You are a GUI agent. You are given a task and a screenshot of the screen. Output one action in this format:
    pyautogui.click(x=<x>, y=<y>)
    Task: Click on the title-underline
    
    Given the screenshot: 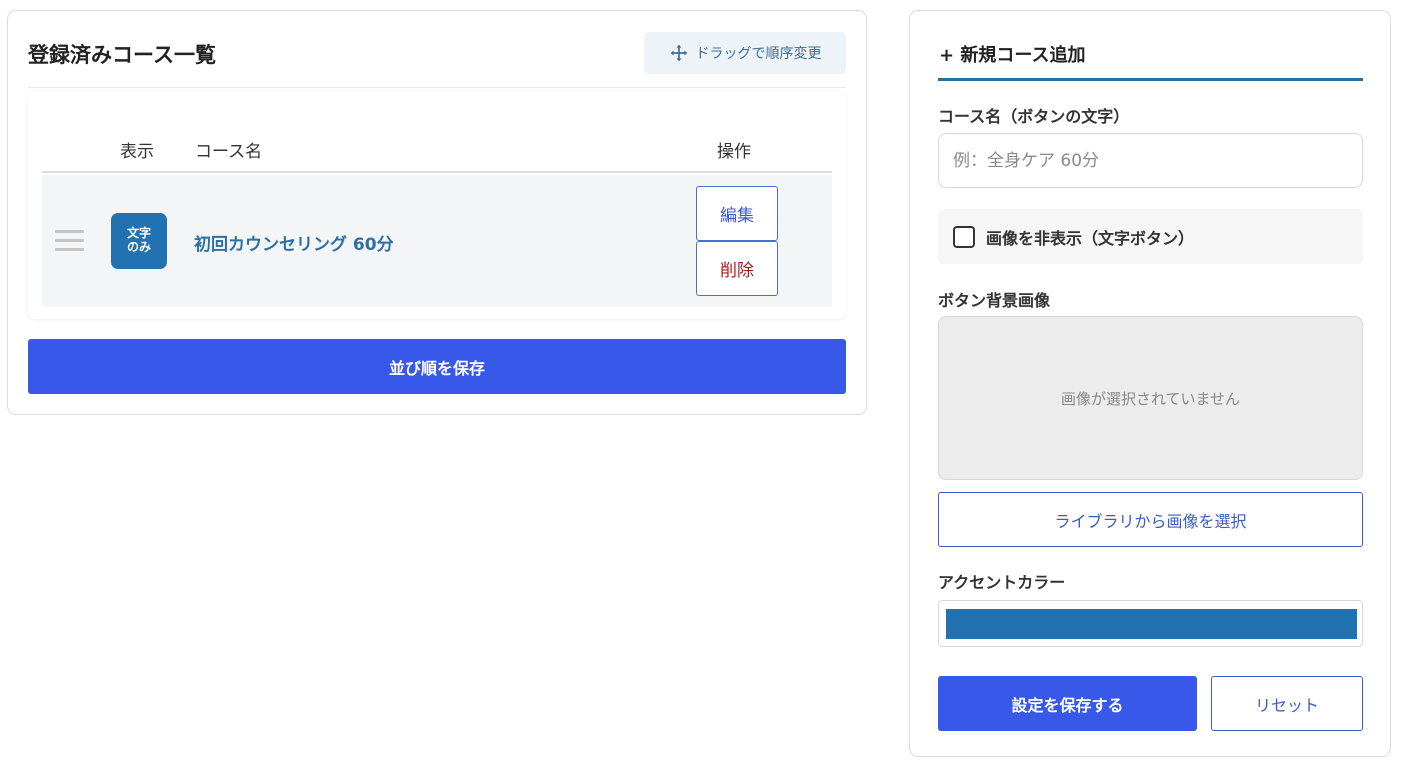 What is the action you would take?
    pyautogui.click(x=1150, y=79)
    